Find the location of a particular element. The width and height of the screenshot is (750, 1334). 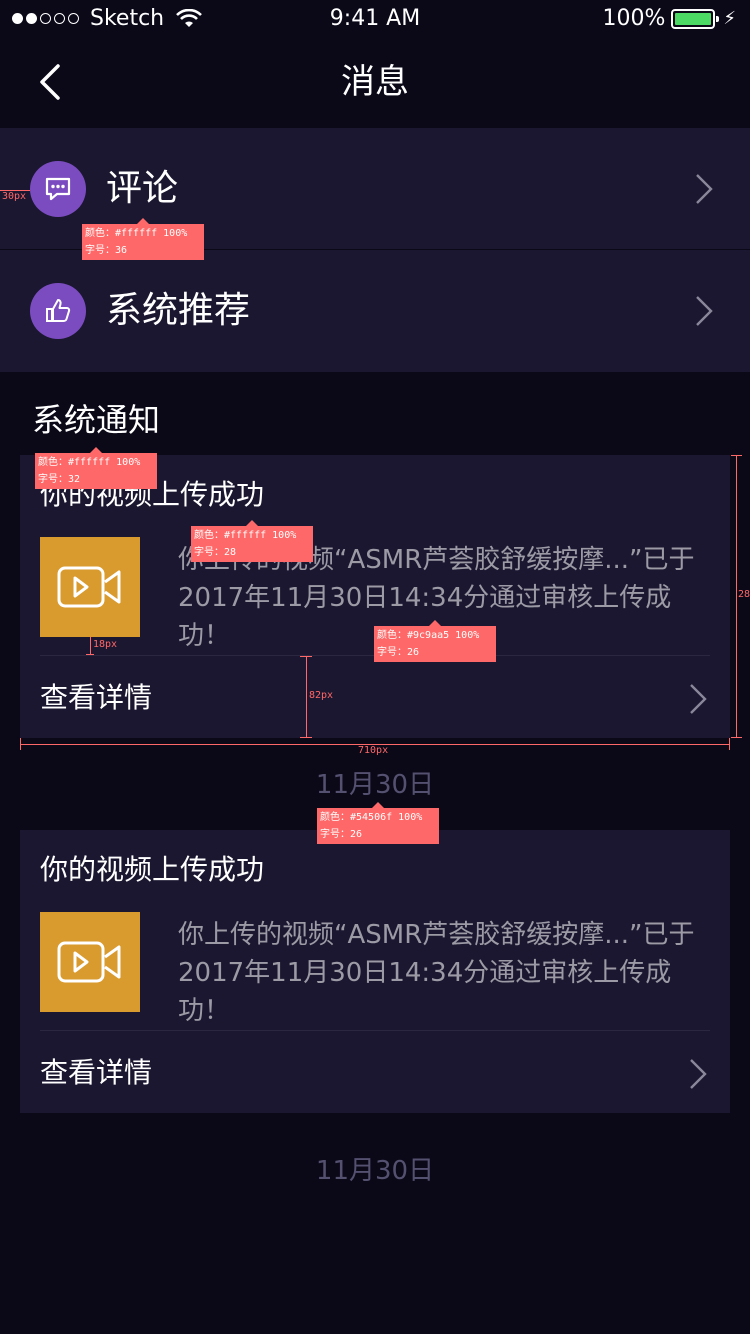

spacing-label: 710px is located at coordinates (373, 750).